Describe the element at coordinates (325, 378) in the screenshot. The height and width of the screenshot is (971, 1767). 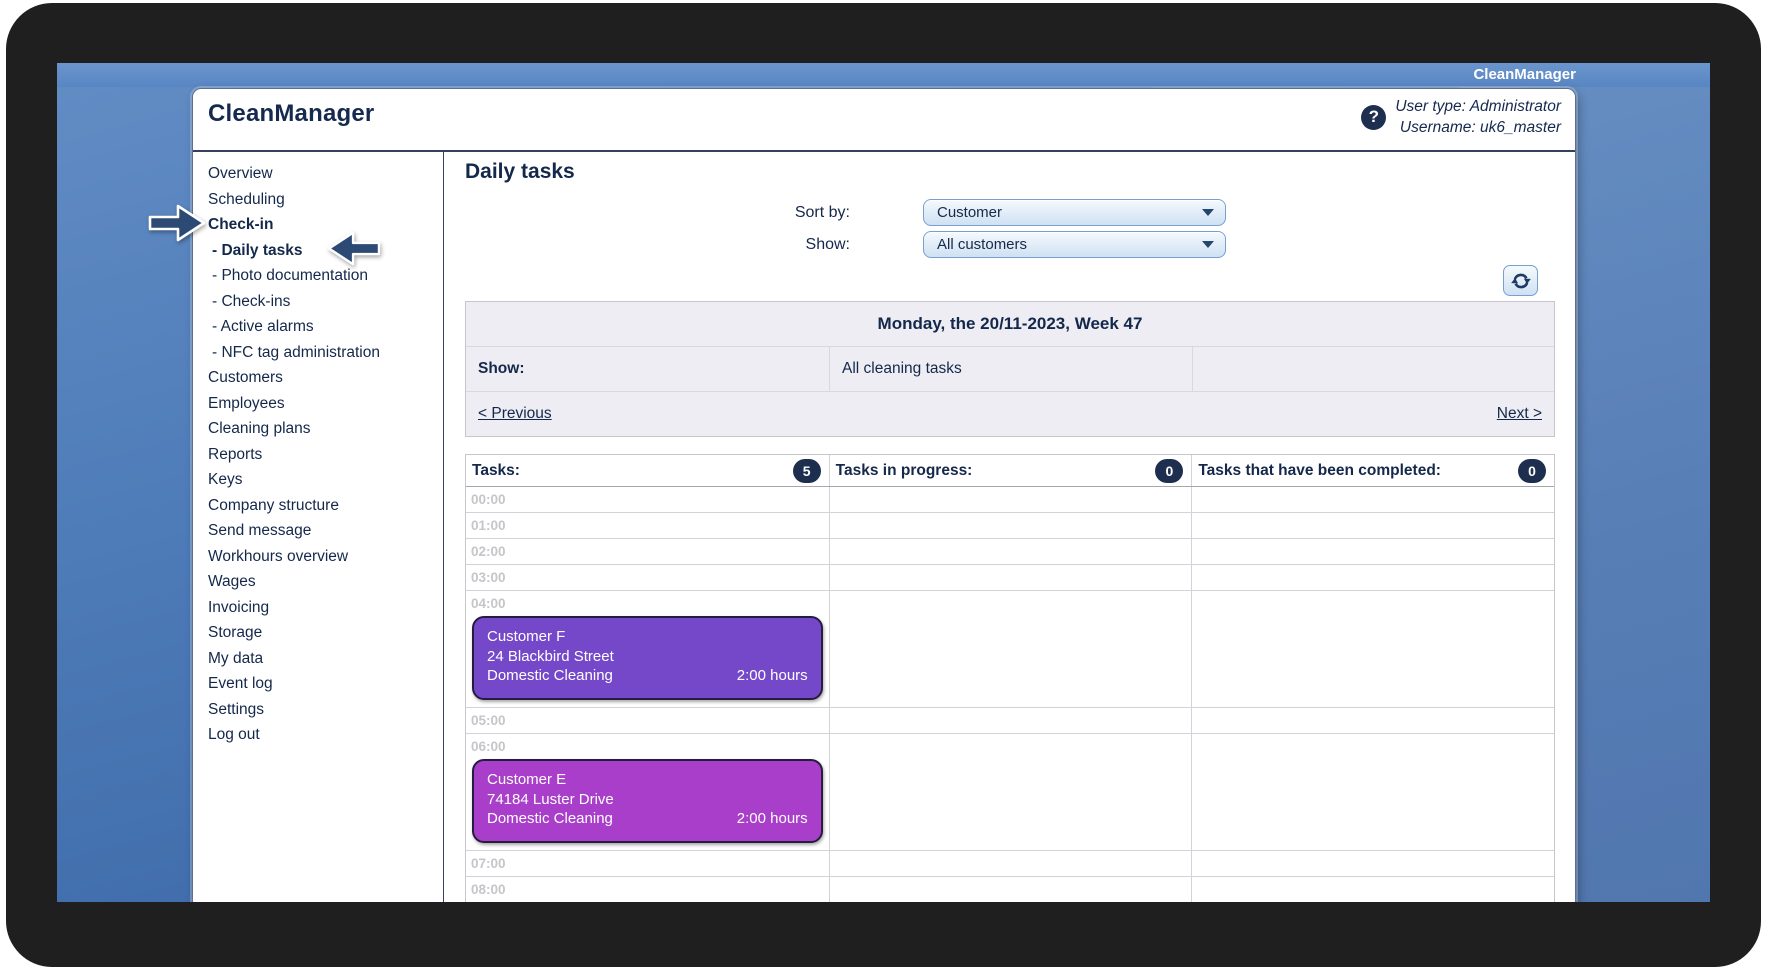
I see `sidebar-item-customers: Customers` at that location.